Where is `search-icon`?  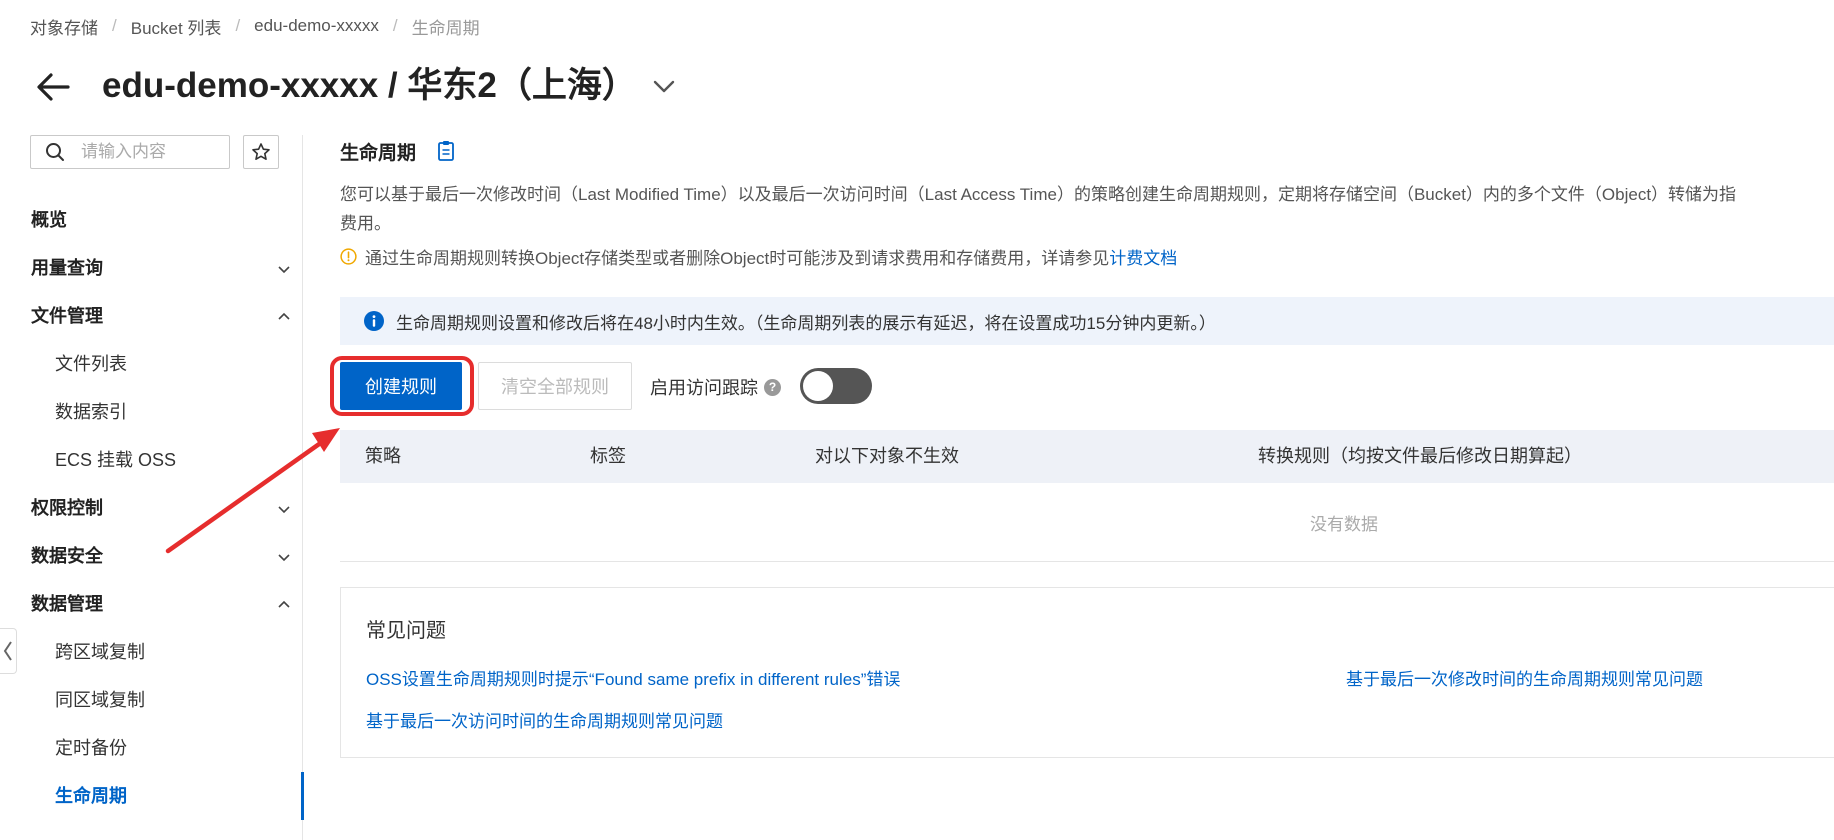 search-icon is located at coordinates (55, 152).